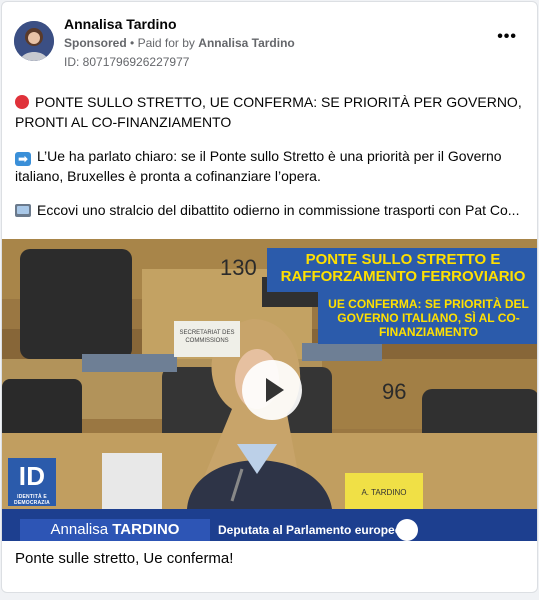 The height and width of the screenshot is (600, 539). Describe the element at coordinates (22, 102) in the screenshot. I see `red-circle-icon` at that location.